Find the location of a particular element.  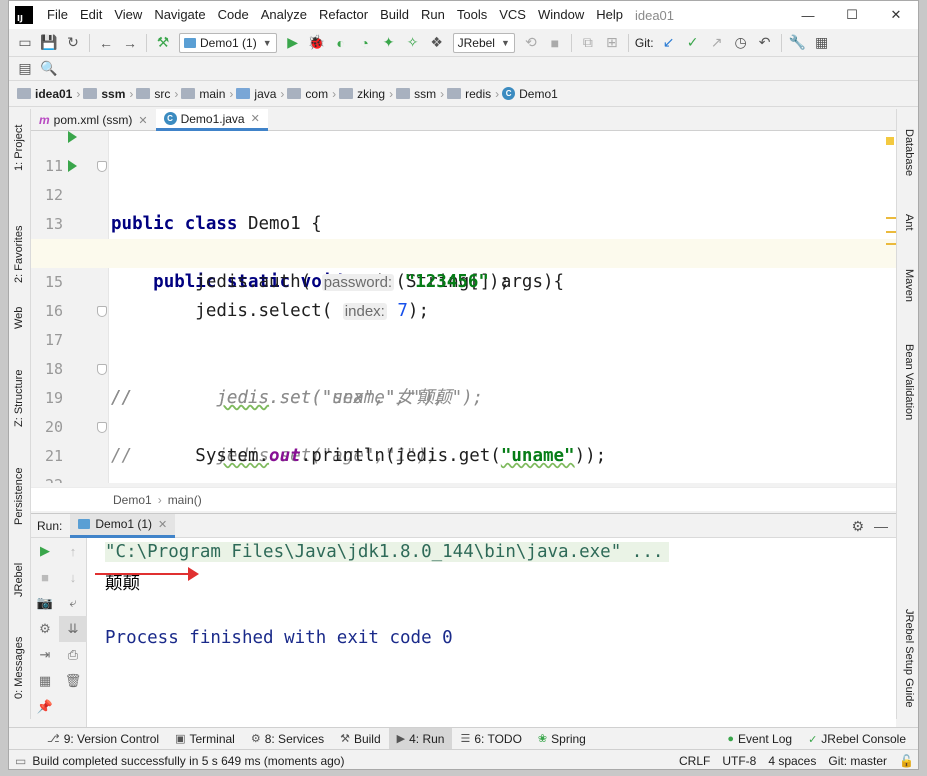

breadcrumb-item: main is located at coordinates (203, 94).